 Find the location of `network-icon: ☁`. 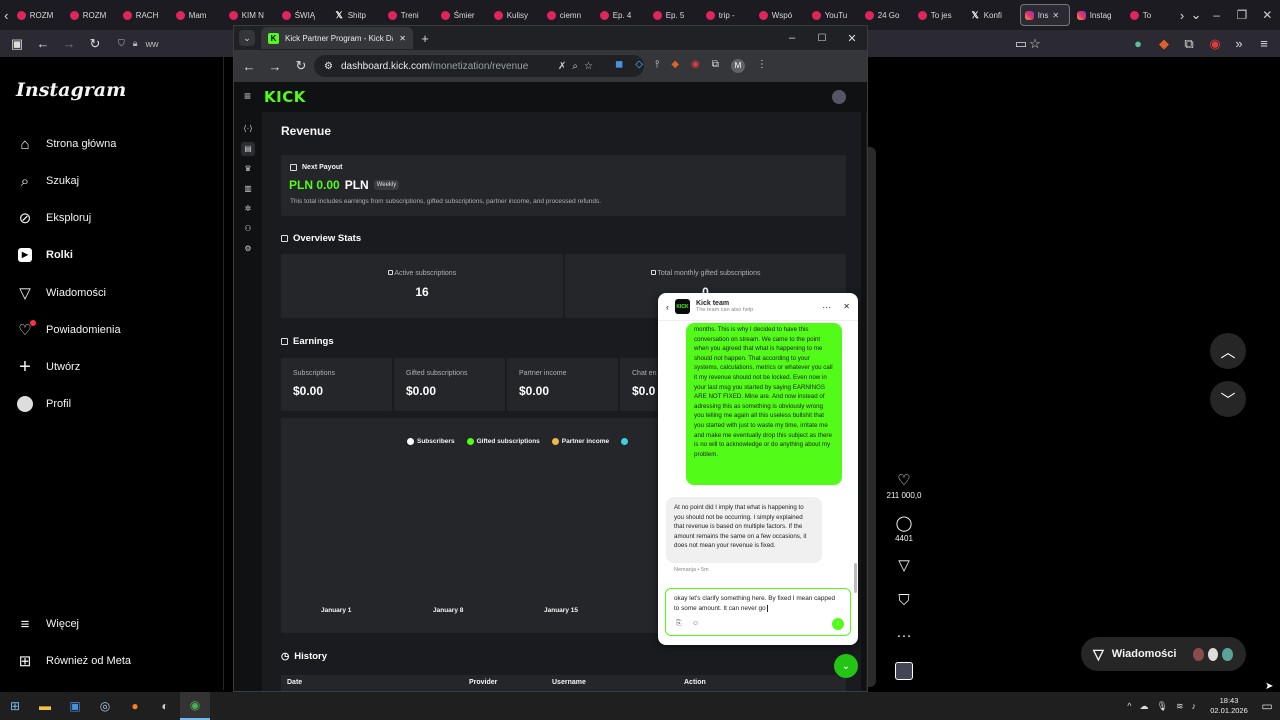

network-icon: ☁ is located at coordinates (1144, 706).